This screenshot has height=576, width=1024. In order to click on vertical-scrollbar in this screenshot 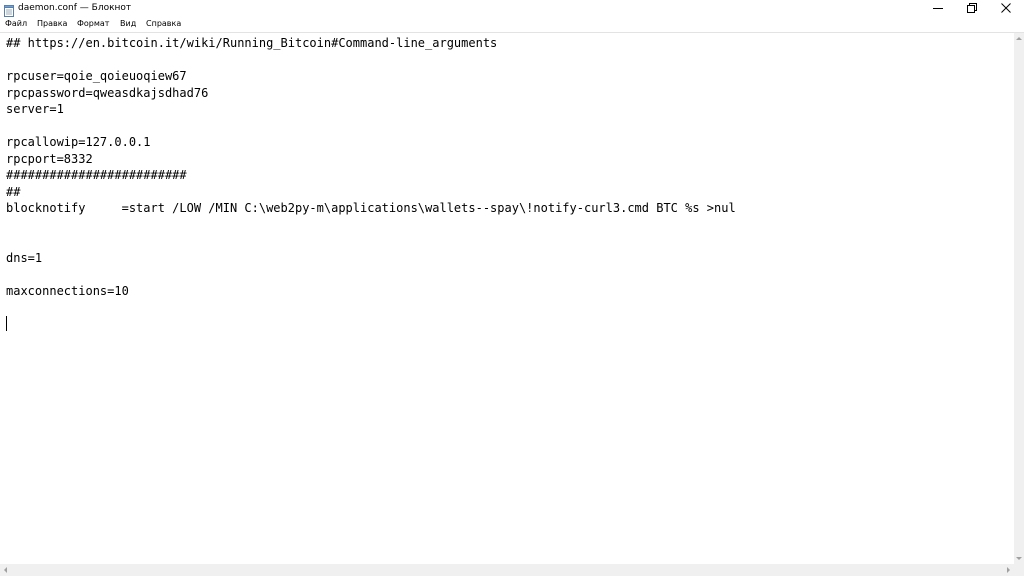, I will do `click(1019, 298)`.